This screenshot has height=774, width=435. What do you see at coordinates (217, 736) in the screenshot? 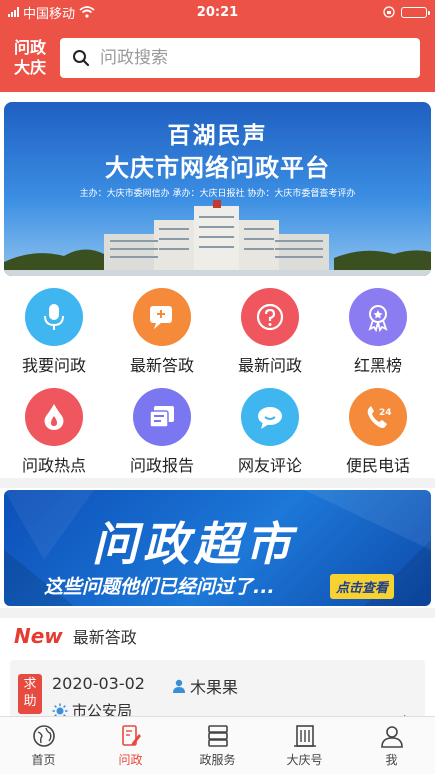
I see `server-icon` at bounding box center [217, 736].